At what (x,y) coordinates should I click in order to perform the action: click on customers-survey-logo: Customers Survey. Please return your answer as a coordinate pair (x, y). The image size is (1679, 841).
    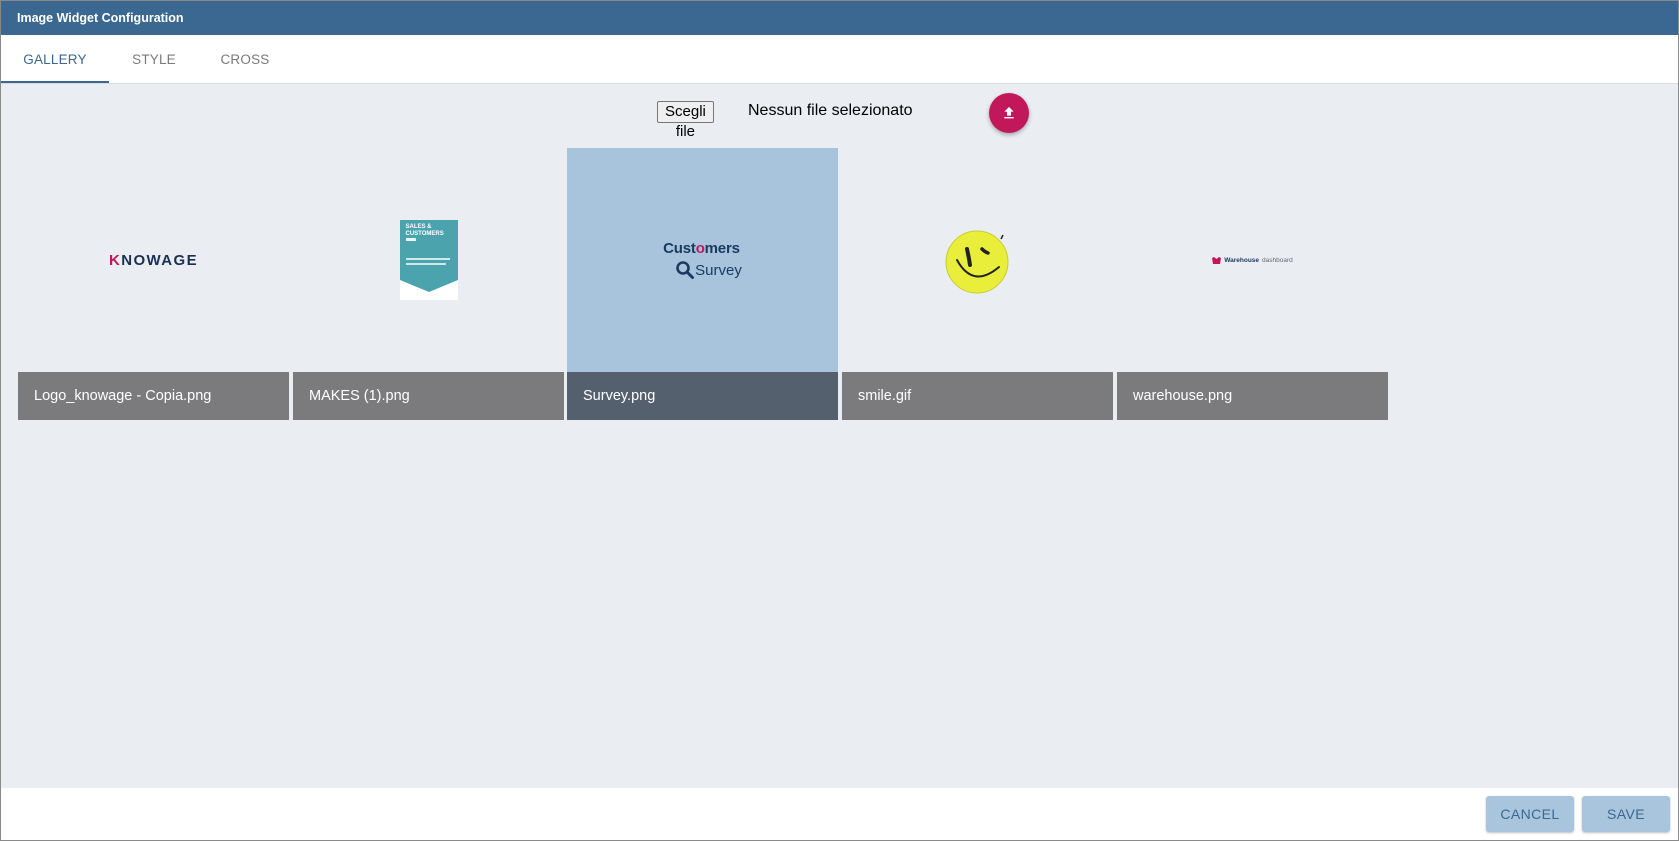
    Looking at the image, I should click on (702, 260).